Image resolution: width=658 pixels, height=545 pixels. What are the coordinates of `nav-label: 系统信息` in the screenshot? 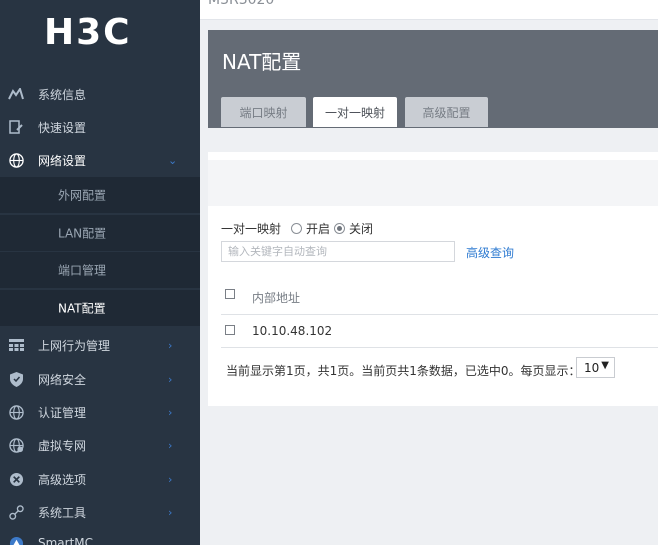 It's located at (62, 94).